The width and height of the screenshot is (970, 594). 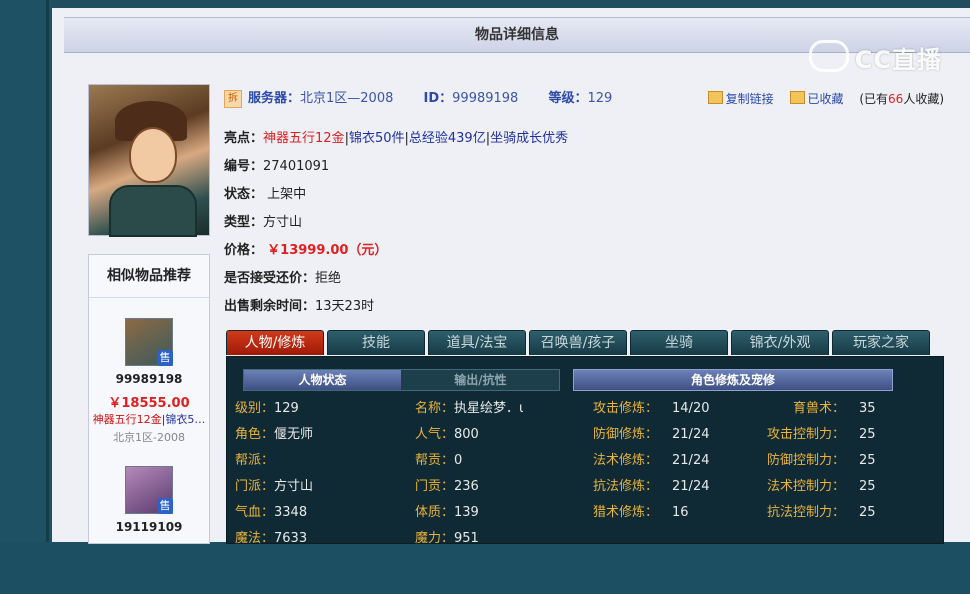 I want to click on price-row: 价格： ￥13999.00（元）, so click(x=305, y=251).